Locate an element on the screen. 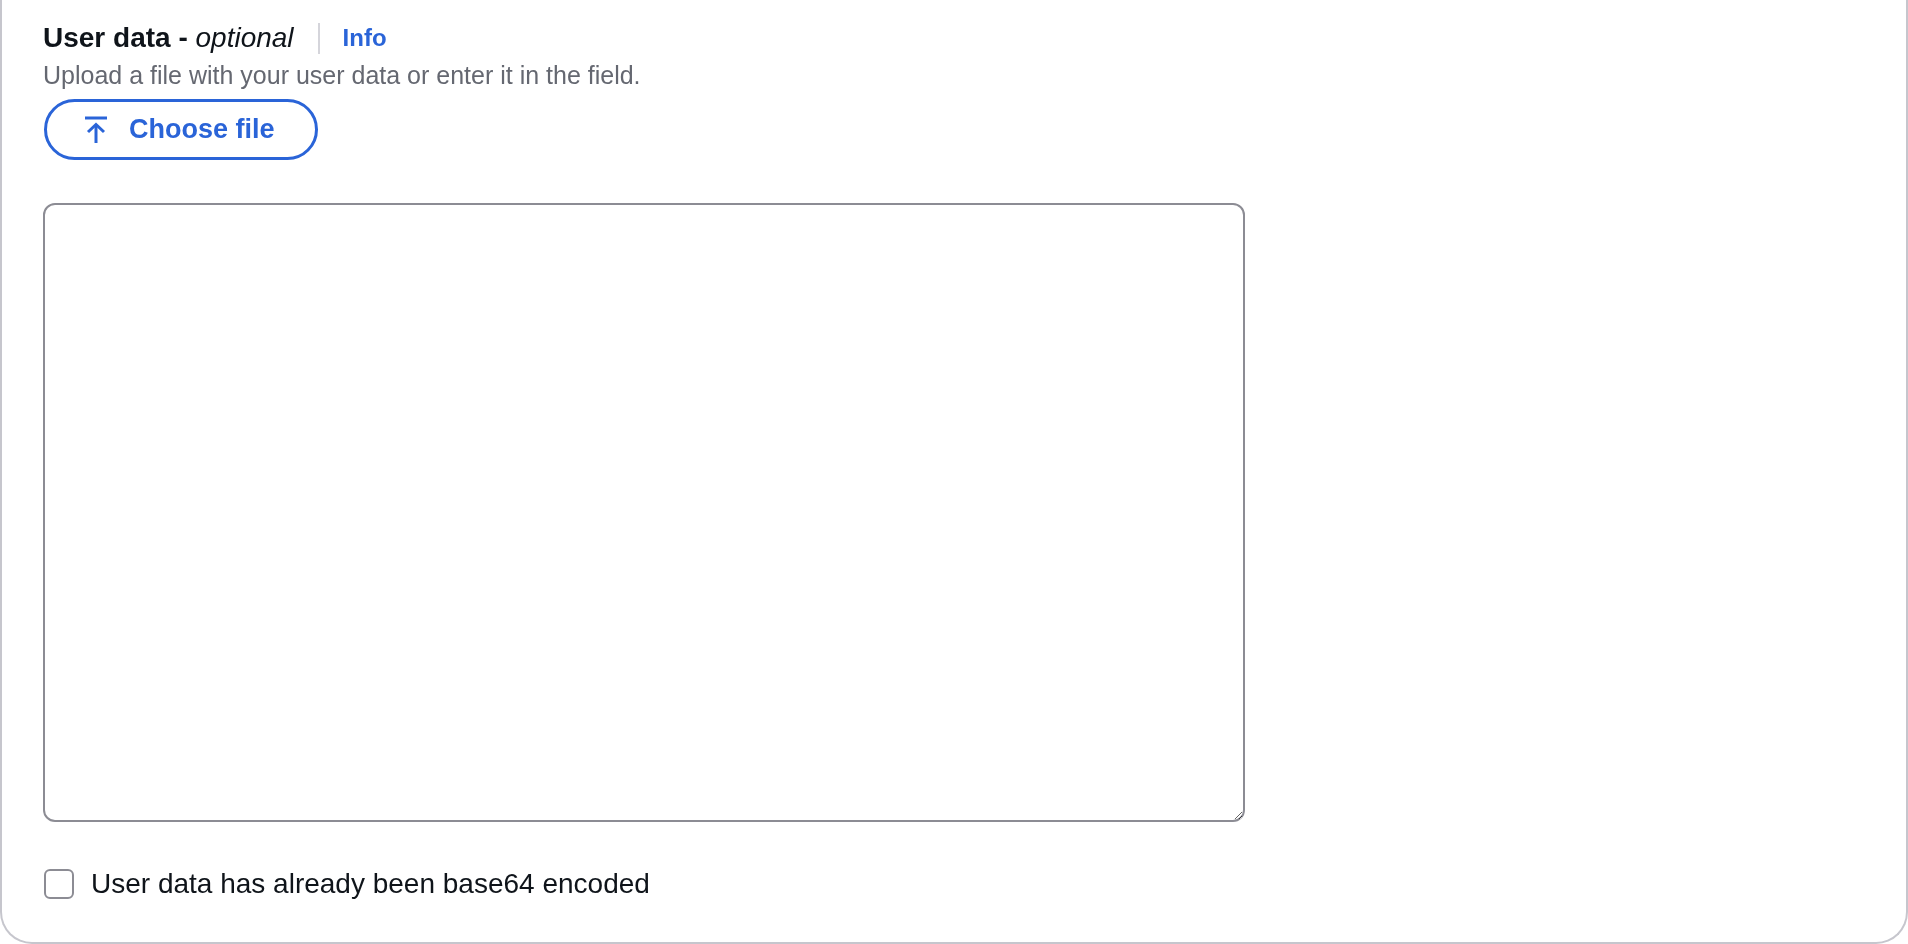 Image resolution: width=1908 pixels, height=944 pixels. upload-icon is located at coordinates (96, 129).